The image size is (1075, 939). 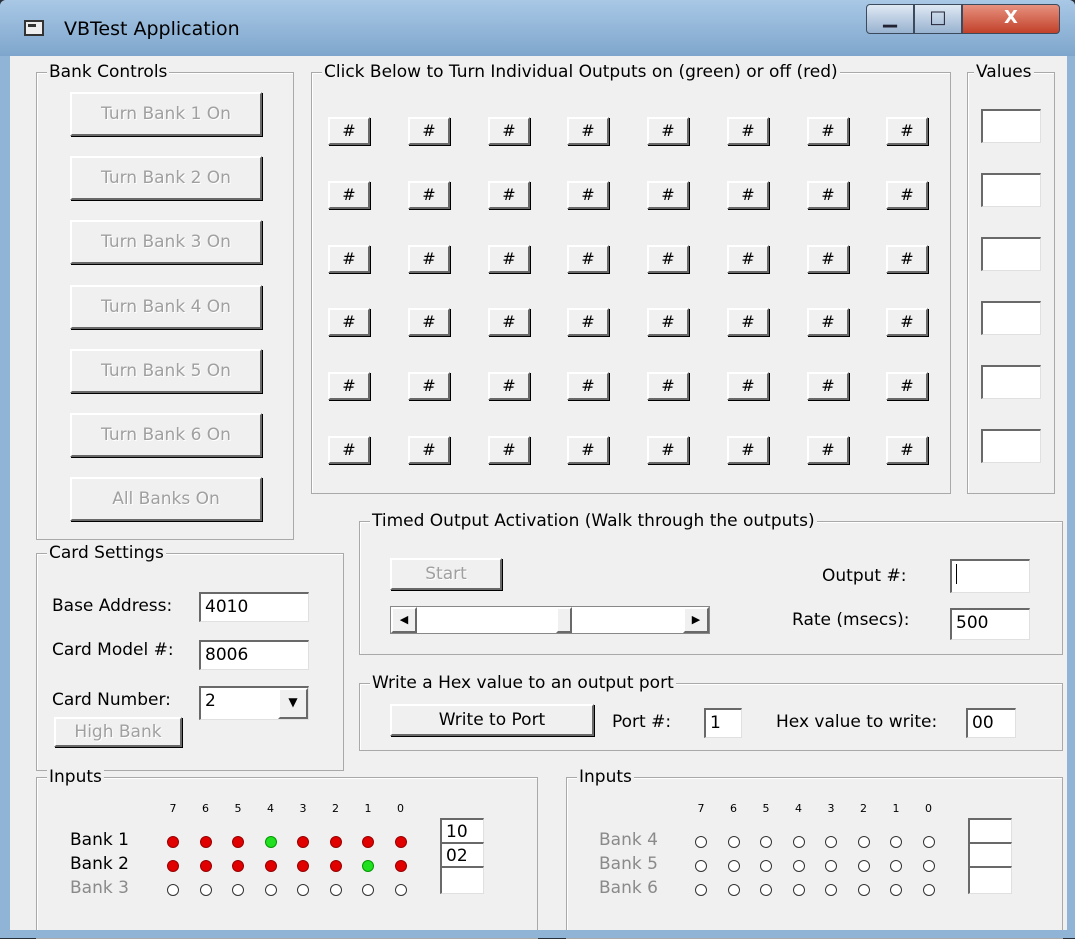 I want to click on output-button-r3-c2: #, so click(x=429, y=259).